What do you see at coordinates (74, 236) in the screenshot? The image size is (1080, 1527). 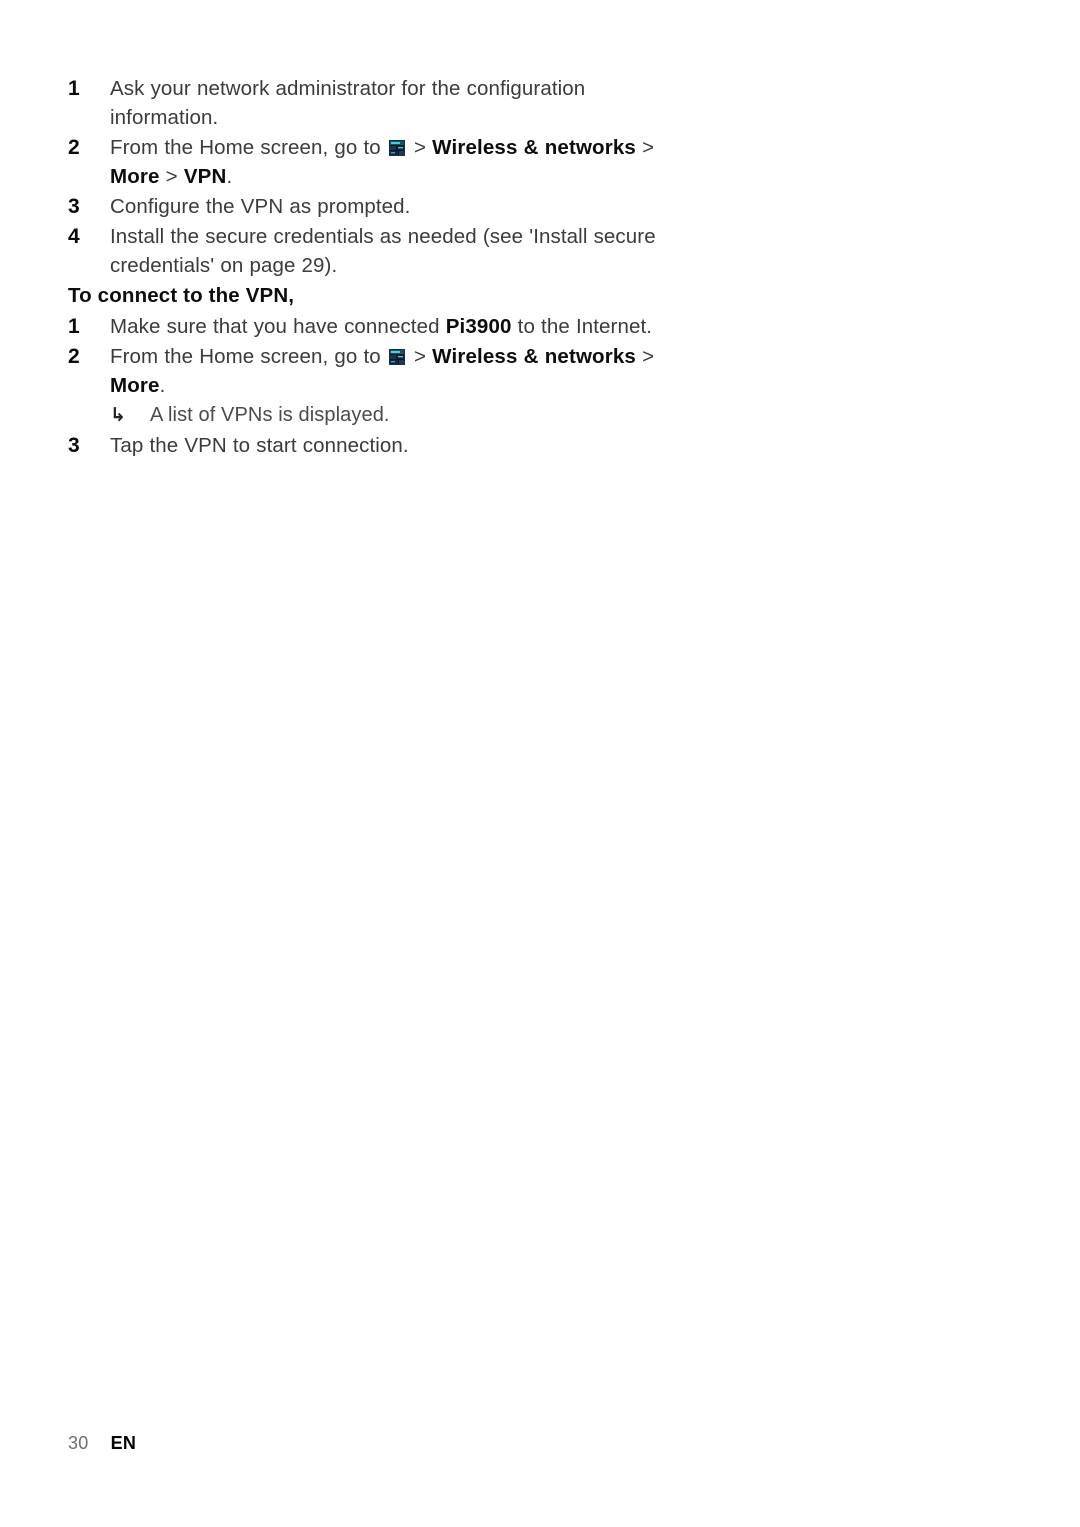 I see `step-number: 4` at bounding box center [74, 236].